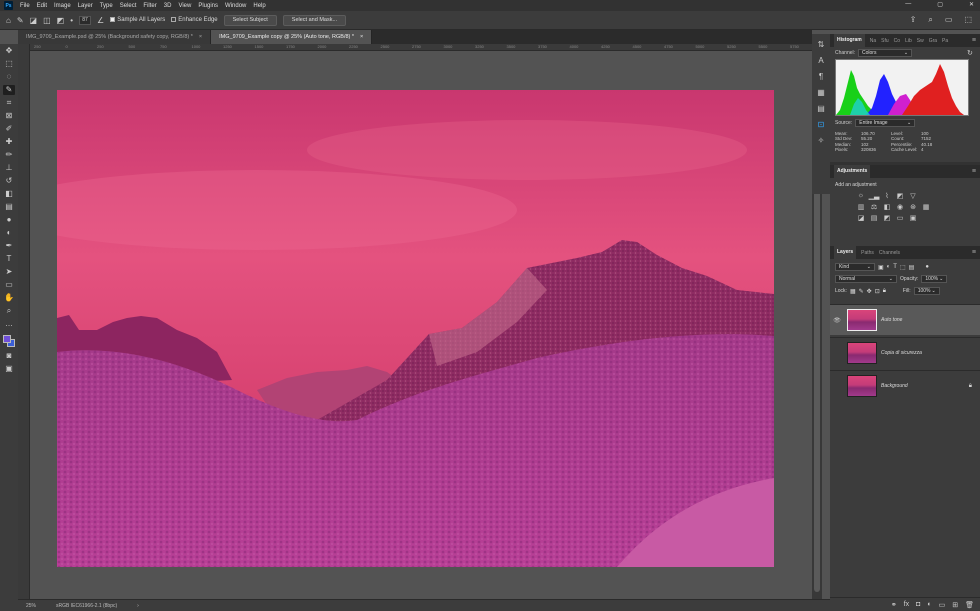 The image size is (980, 611). Describe the element at coordinates (913, 207) in the screenshot. I see `channel-mixer-icon: ⊛` at that location.